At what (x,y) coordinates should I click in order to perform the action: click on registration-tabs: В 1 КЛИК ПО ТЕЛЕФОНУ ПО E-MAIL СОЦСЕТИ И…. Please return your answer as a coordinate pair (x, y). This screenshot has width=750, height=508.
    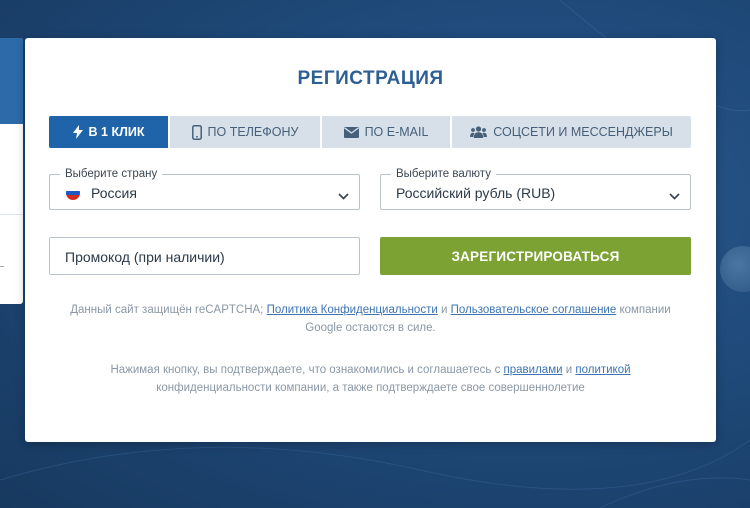
    Looking at the image, I should click on (370, 132).